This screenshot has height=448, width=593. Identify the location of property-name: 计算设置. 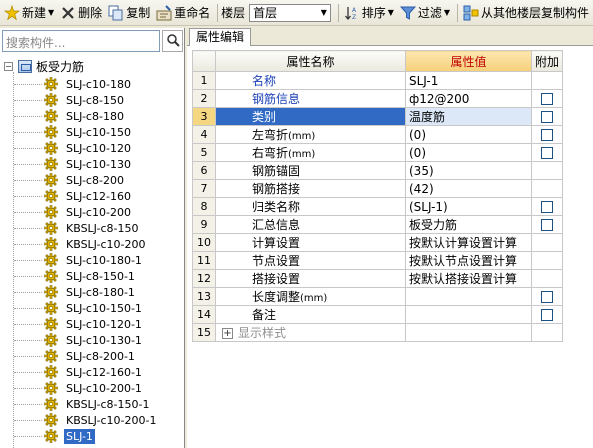
(276, 243).